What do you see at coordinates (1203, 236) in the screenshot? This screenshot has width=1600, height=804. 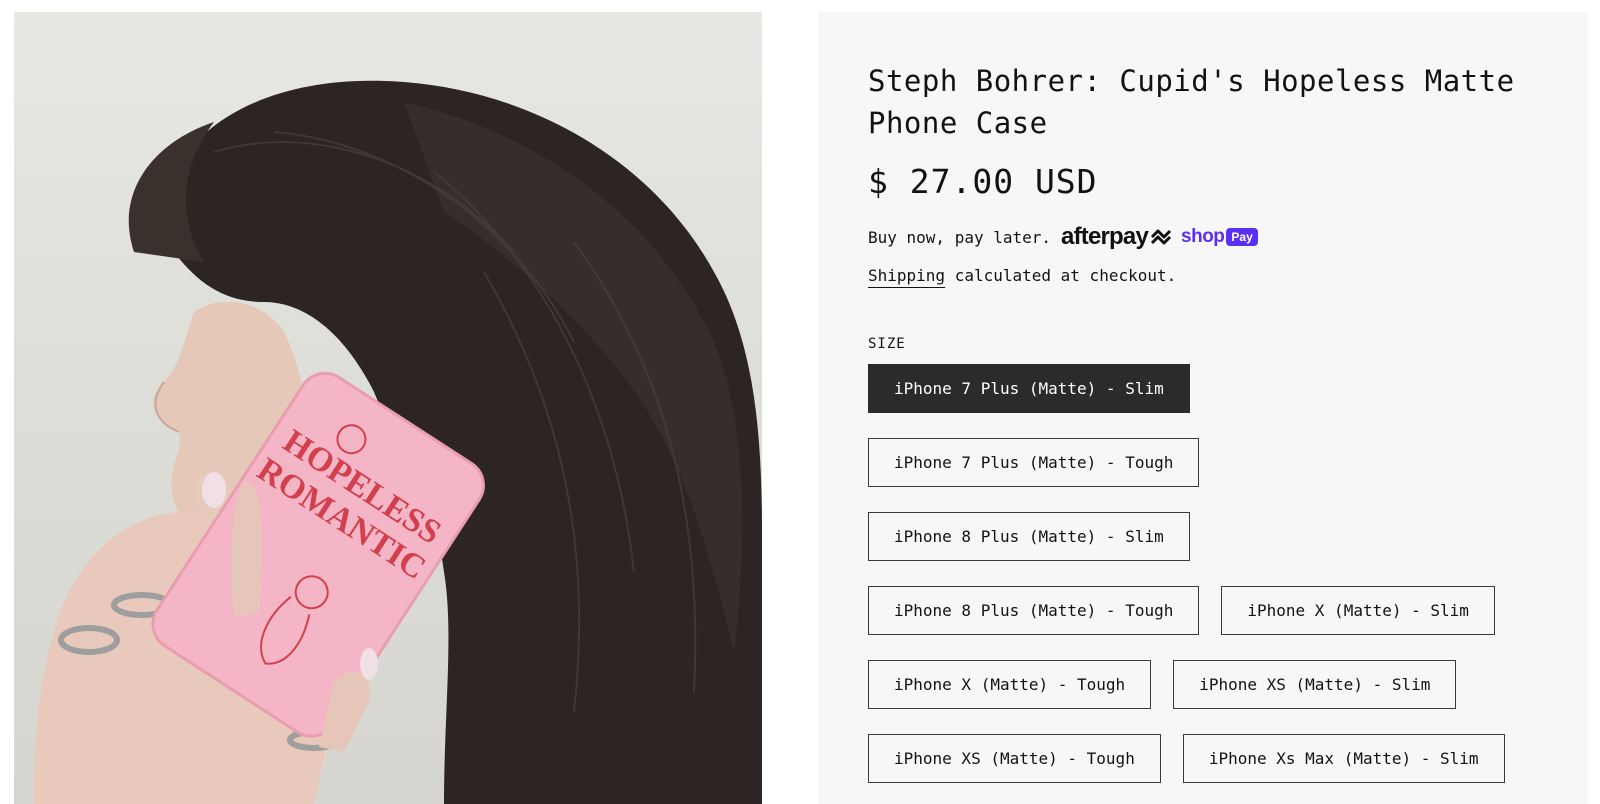 I see `shoppay-label: shop` at bounding box center [1203, 236].